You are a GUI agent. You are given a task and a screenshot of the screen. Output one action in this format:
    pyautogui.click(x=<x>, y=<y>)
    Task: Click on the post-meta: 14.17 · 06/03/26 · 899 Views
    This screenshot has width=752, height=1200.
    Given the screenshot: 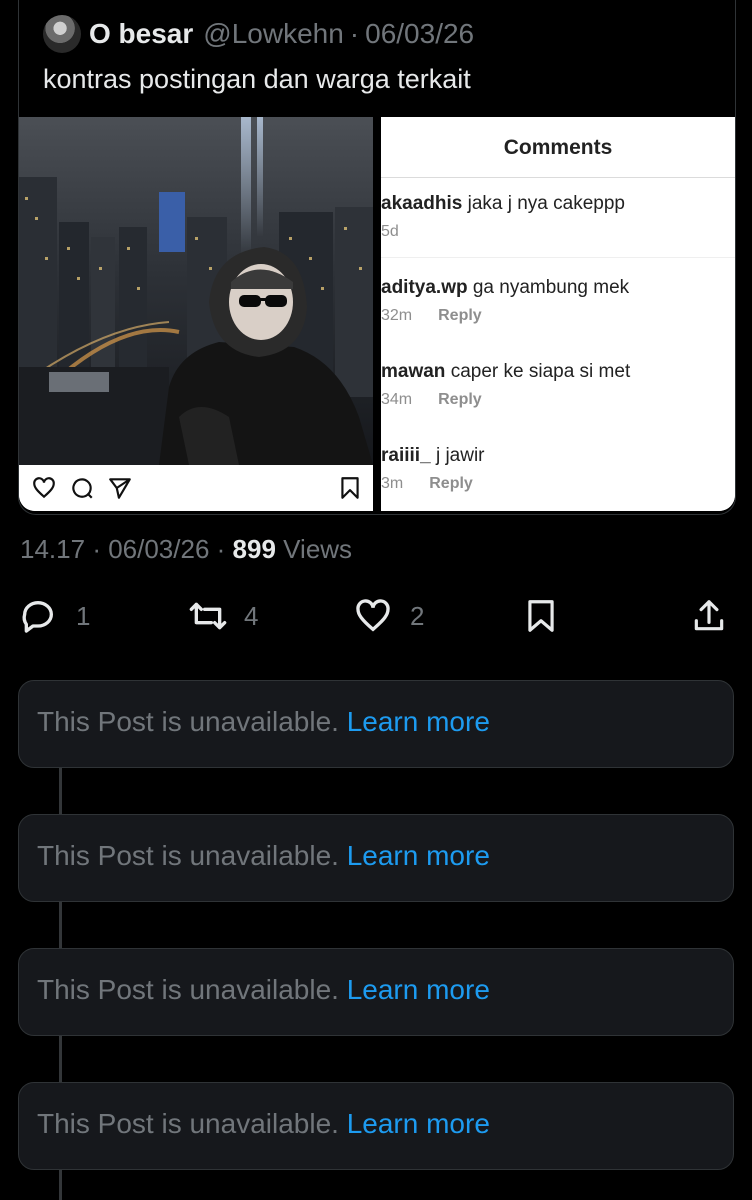 What is the action you would take?
    pyautogui.click(x=186, y=549)
    